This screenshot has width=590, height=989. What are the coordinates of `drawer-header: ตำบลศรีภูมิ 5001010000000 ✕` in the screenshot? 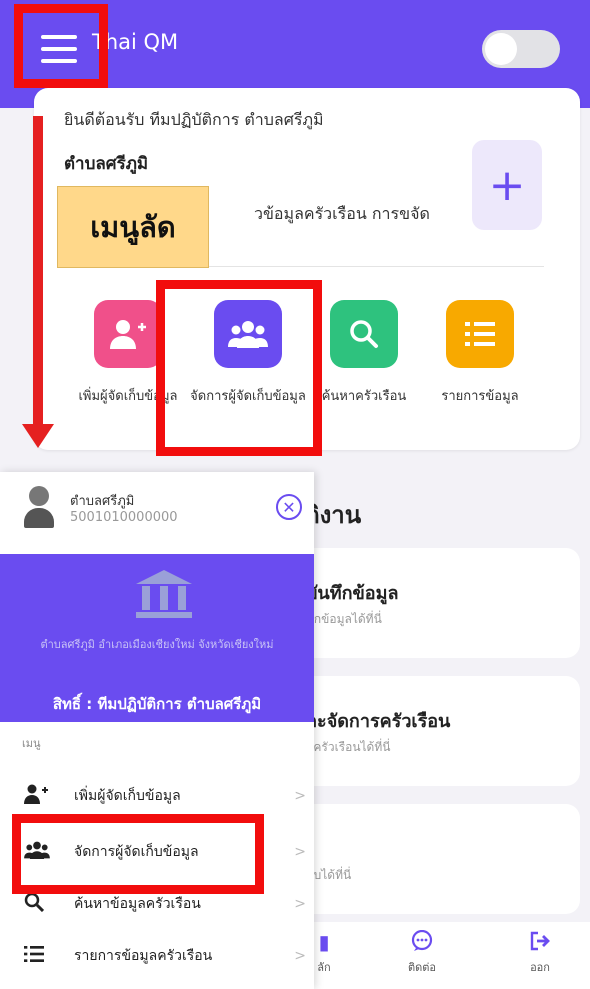 It's located at (157, 513).